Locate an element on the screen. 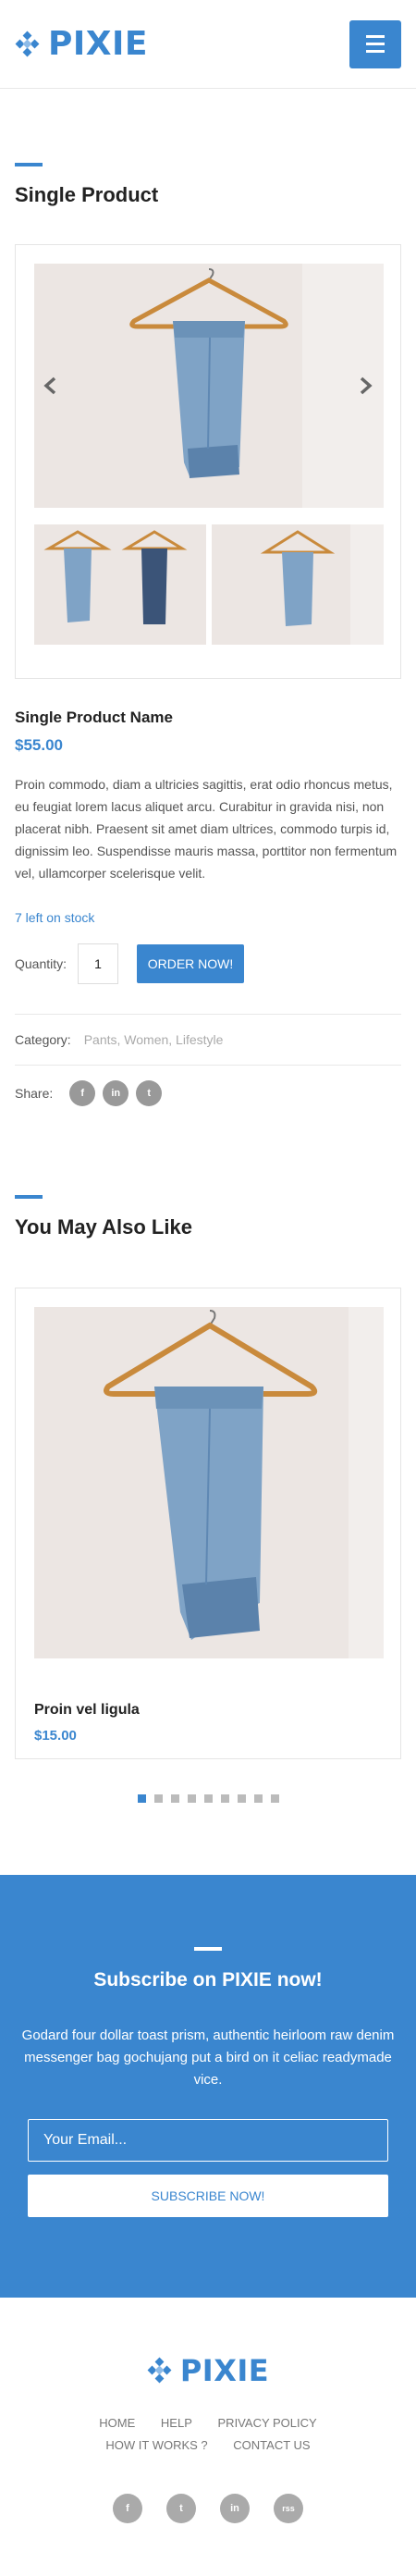 This screenshot has height=2576, width=416. subscribe-title: Subscribe on PIXIE now! is located at coordinates (208, 1980).